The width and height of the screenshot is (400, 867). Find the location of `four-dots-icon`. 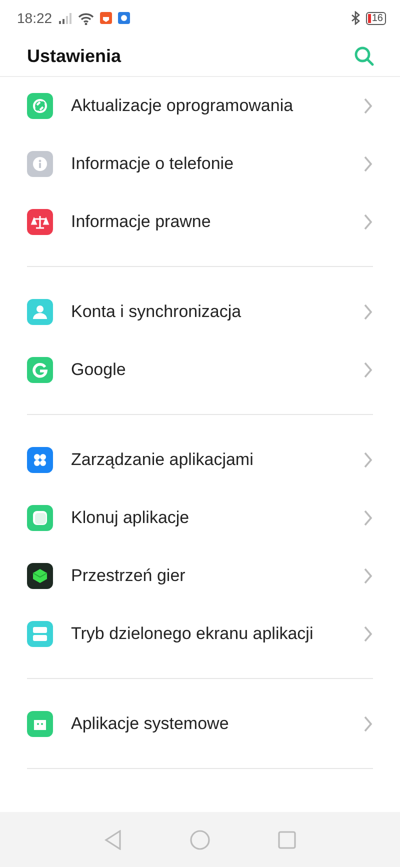

four-dots-icon is located at coordinates (40, 460).